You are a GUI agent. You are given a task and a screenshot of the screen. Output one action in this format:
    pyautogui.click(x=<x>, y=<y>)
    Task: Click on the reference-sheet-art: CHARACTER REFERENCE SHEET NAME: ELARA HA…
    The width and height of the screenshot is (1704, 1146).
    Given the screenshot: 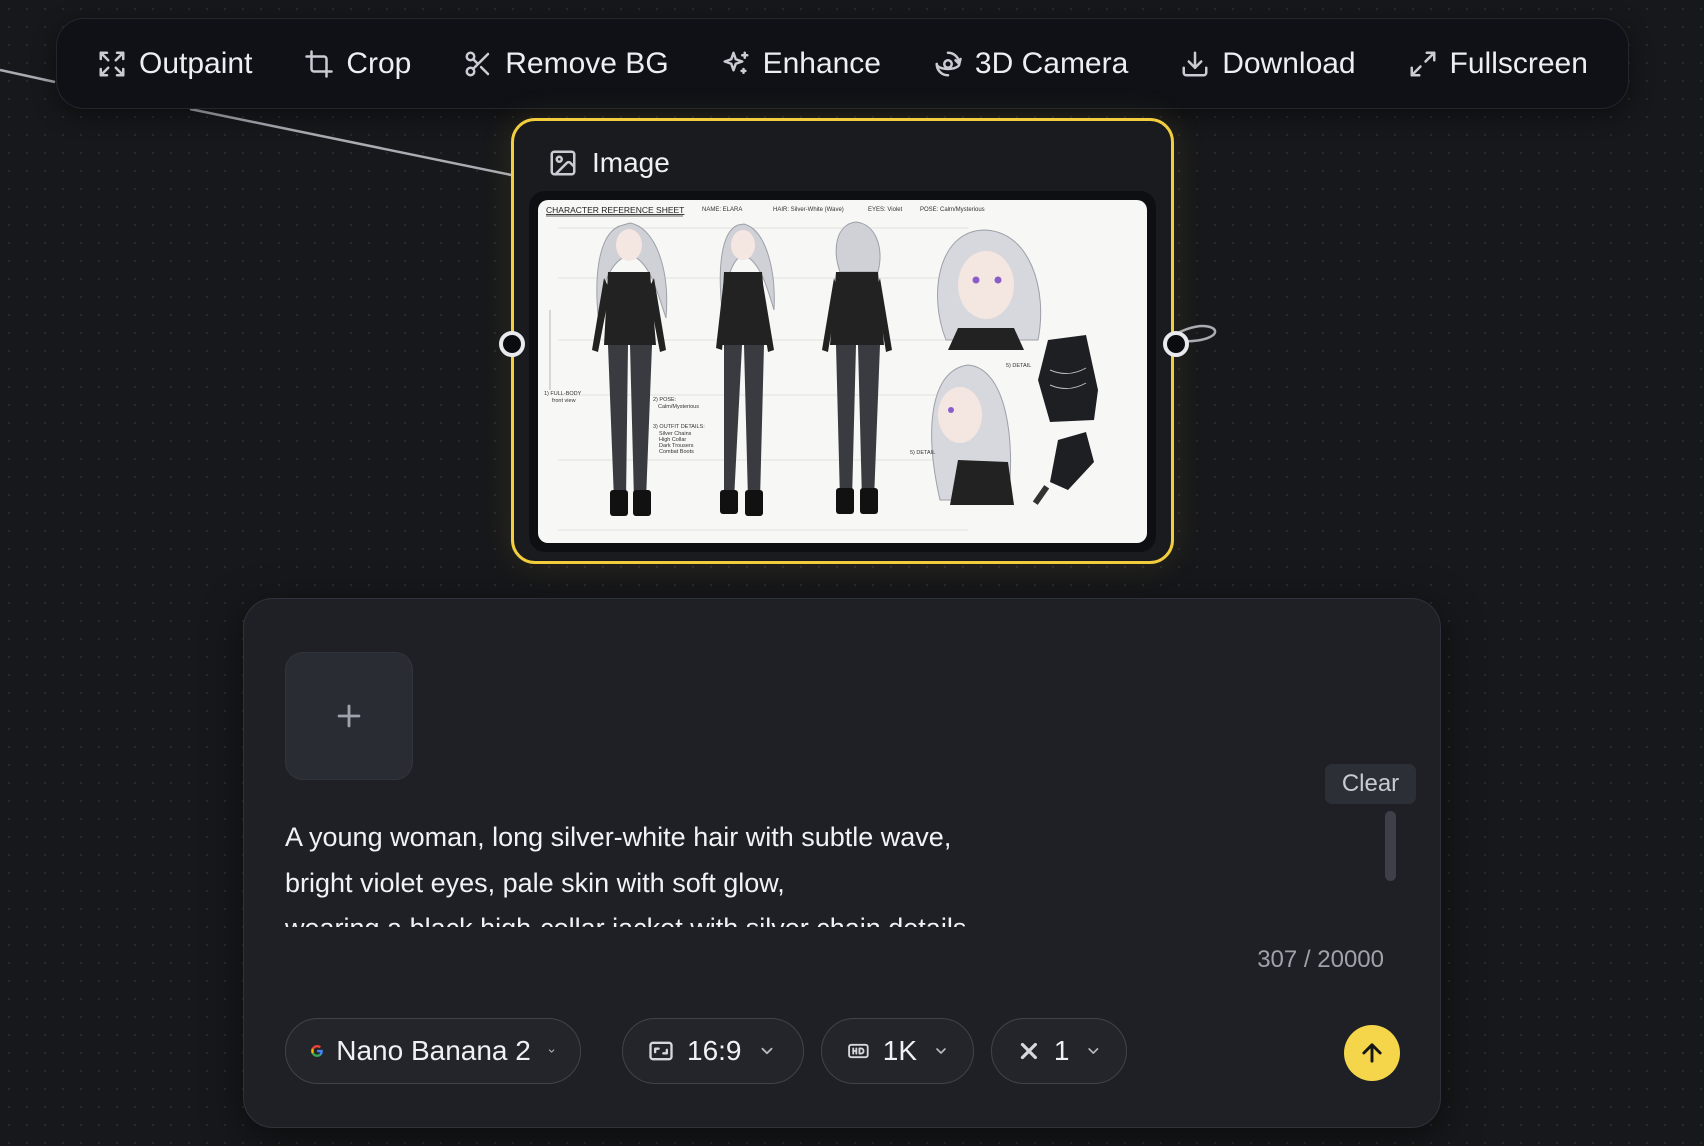 What is the action you would take?
    pyautogui.click(x=821, y=368)
    